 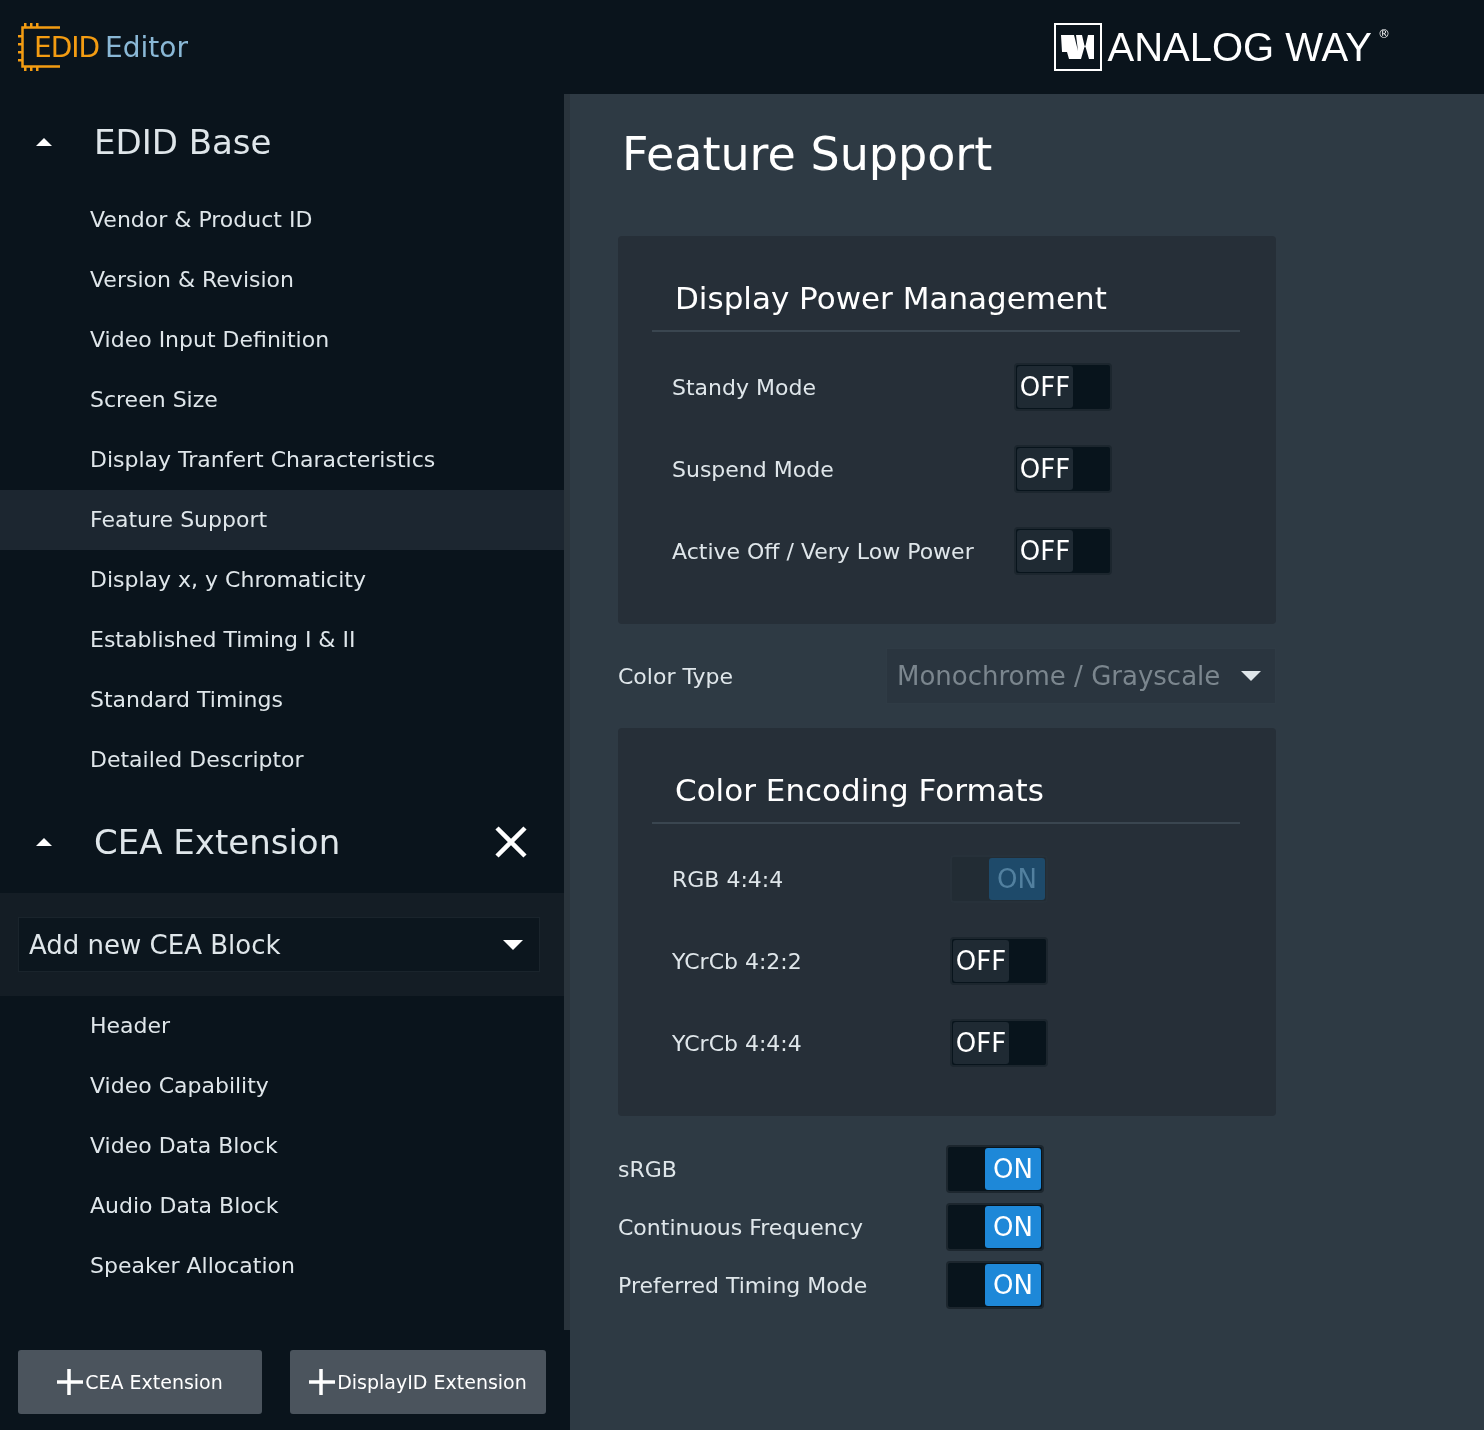 What do you see at coordinates (808, 154) in the screenshot?
I see `page-title: Feature Support` at bounding box center [808, 154].